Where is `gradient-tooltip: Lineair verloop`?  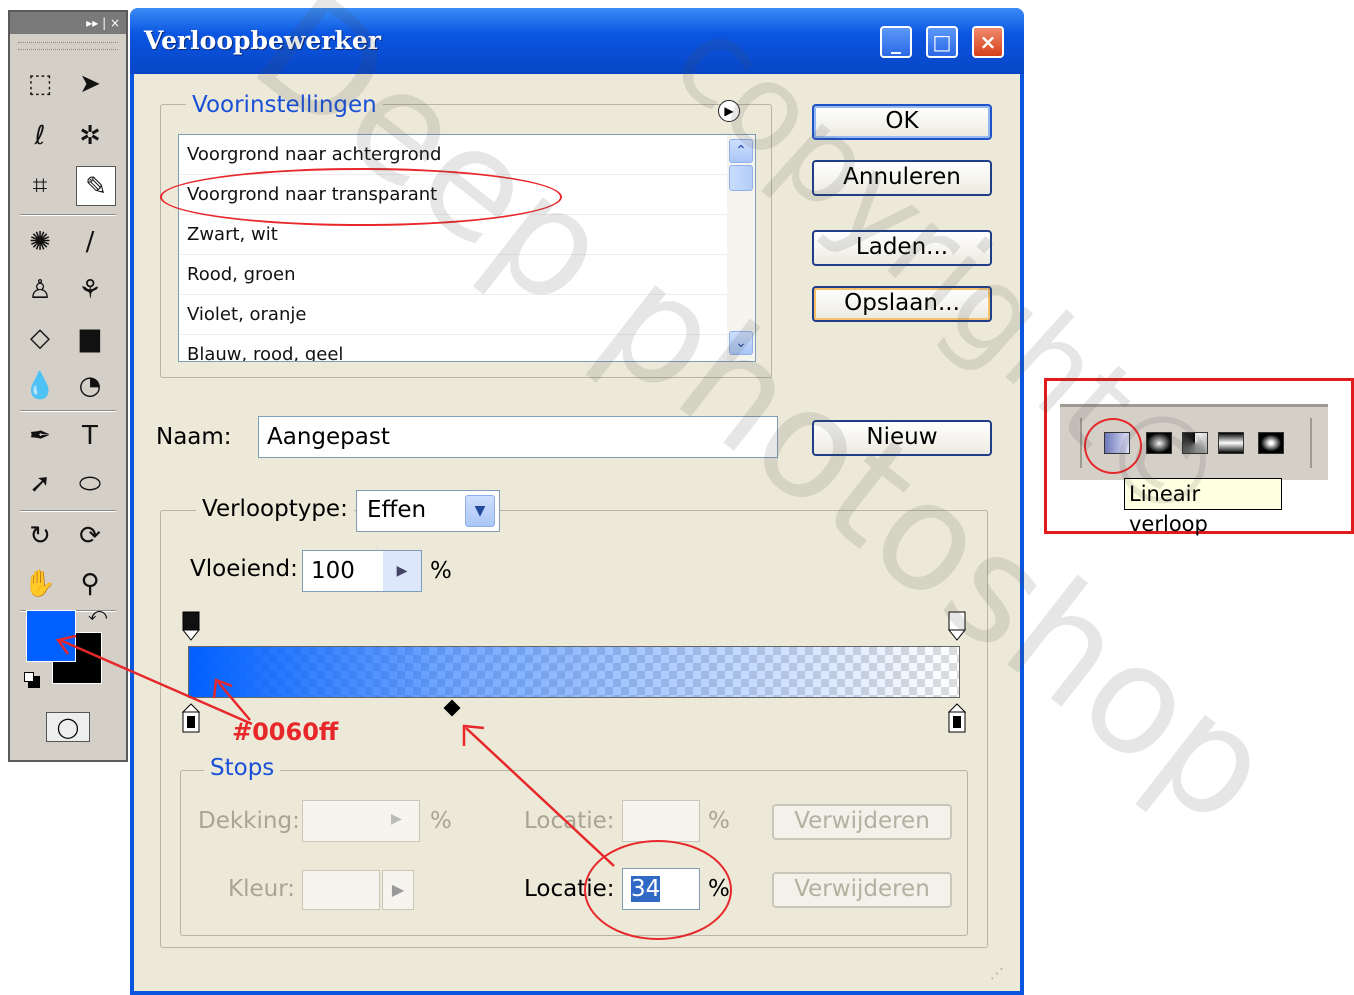
gradient-tooltip: Lineair verloop is located at coordinates (1203, 507).